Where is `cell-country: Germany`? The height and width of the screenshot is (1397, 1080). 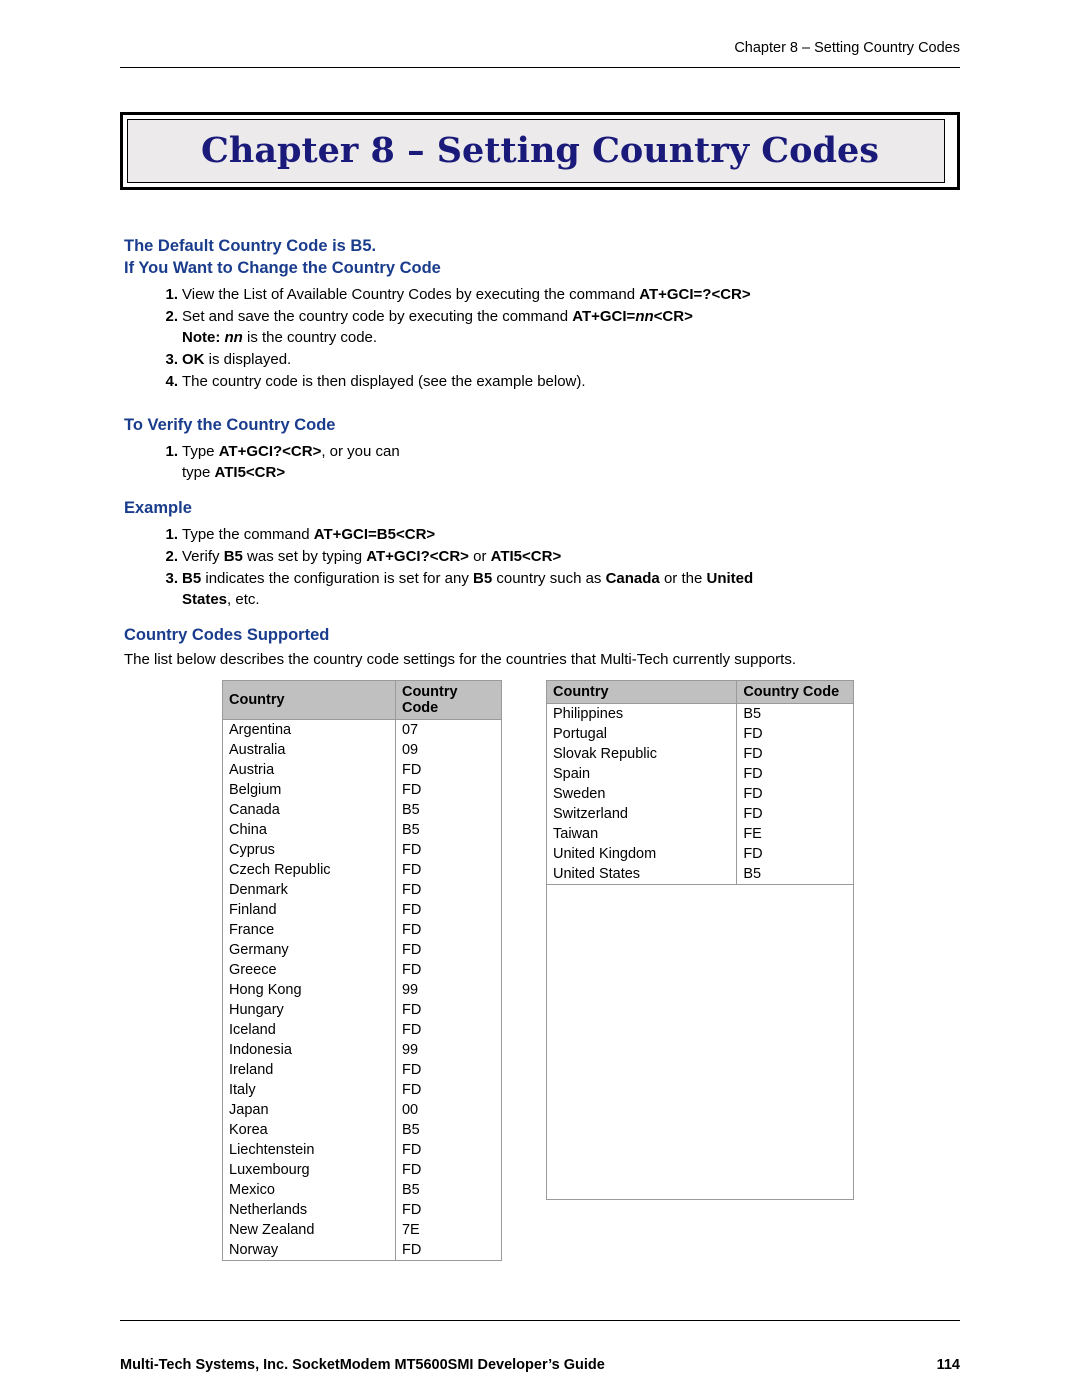 cell-country: Germany is located at coordinates (309, 950).